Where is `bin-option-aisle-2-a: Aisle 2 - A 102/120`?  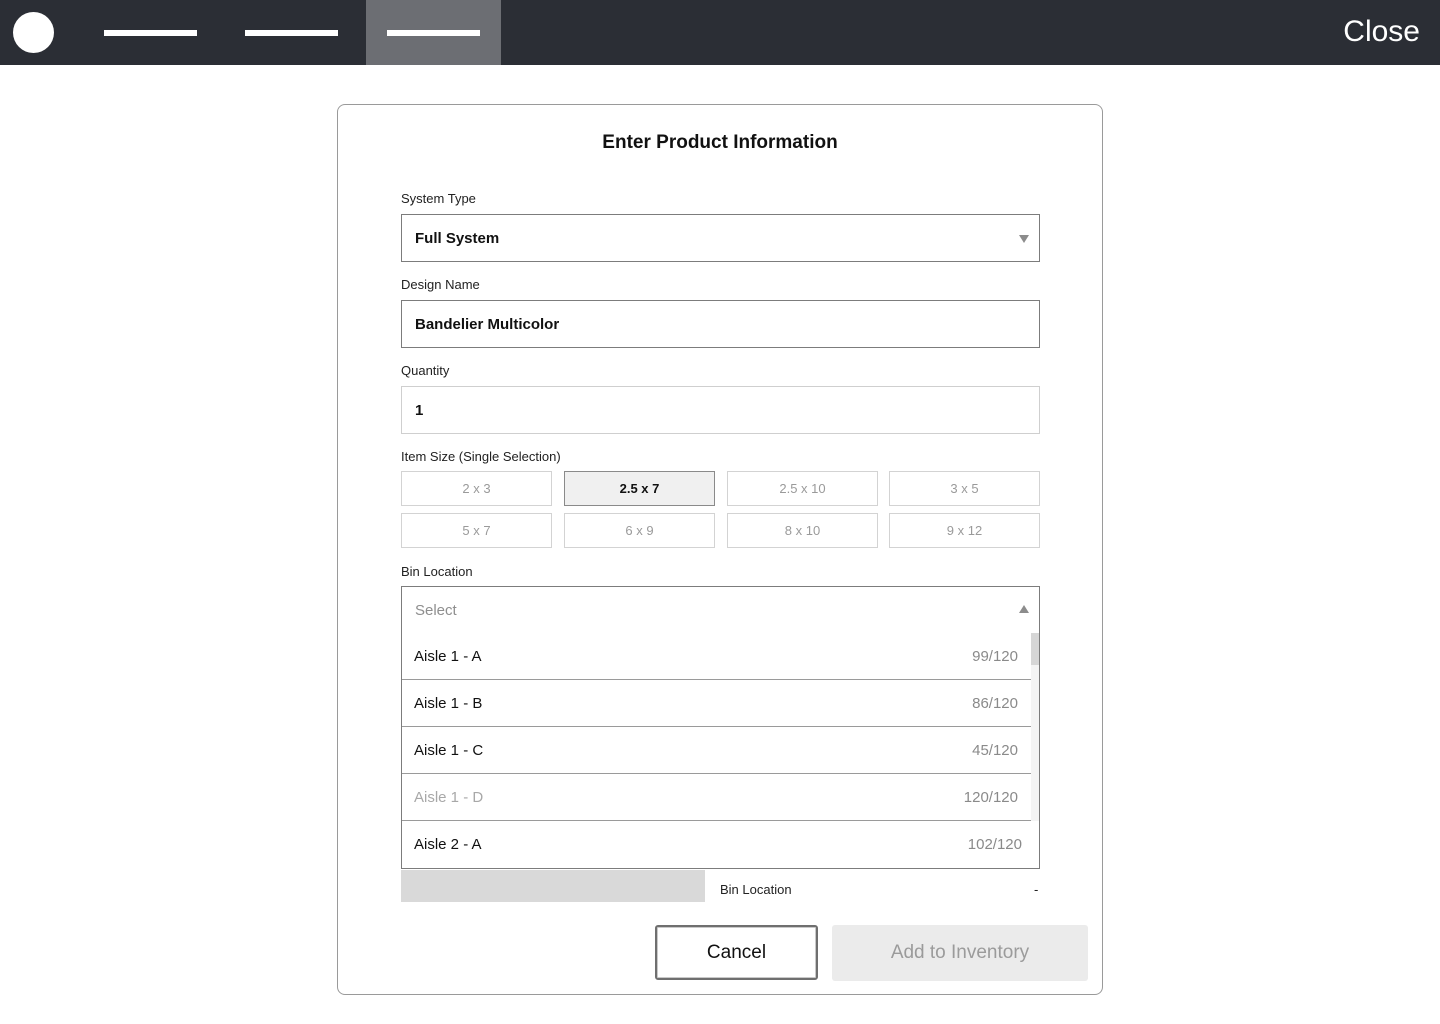
bin-option-aisle-2-a: Aisle 2 - A 102/120 is located at coordinates (720, 844).